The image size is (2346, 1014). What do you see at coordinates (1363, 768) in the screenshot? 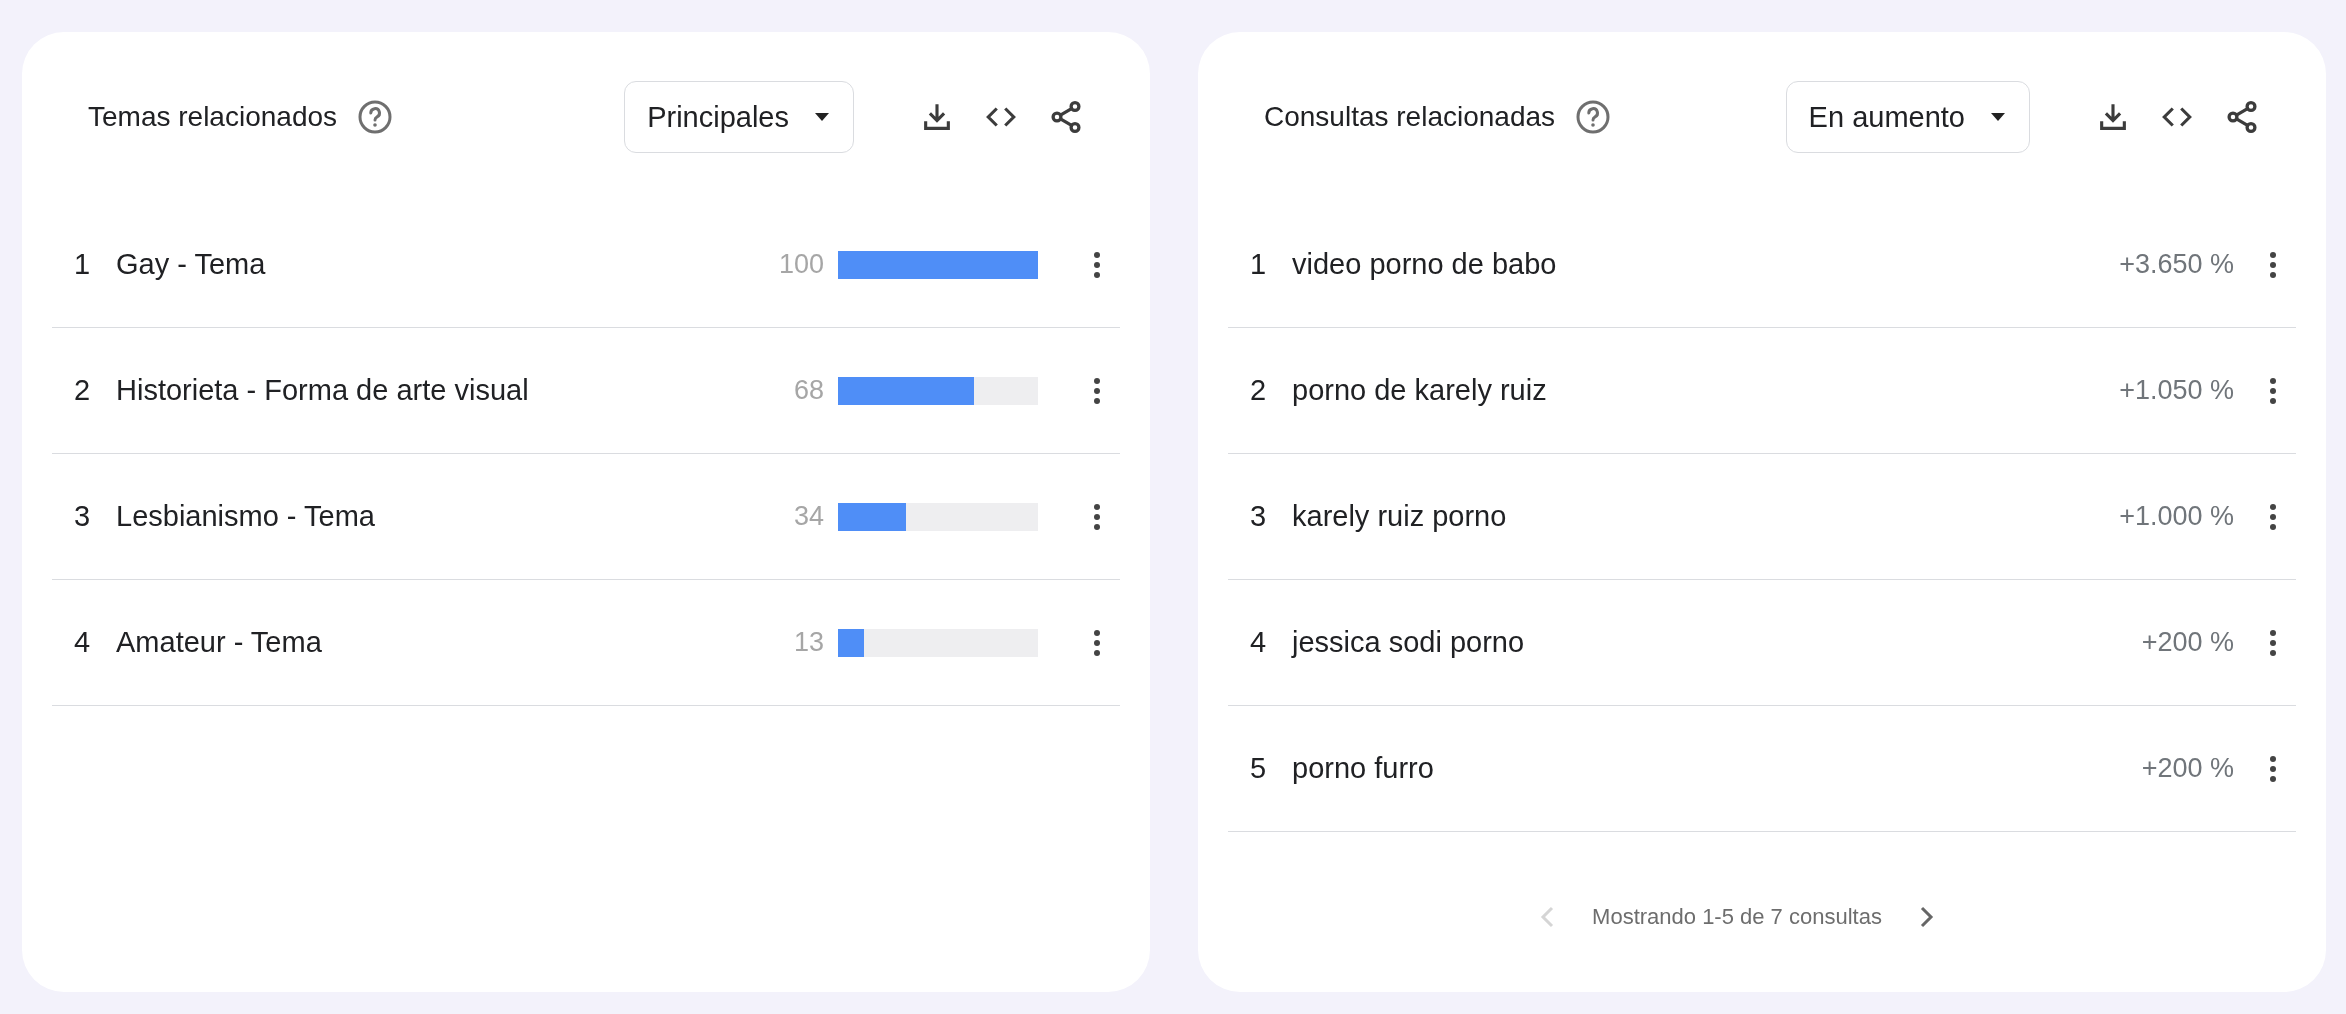
I see `item-label: porno furro` at bounding box center [1363, 768].